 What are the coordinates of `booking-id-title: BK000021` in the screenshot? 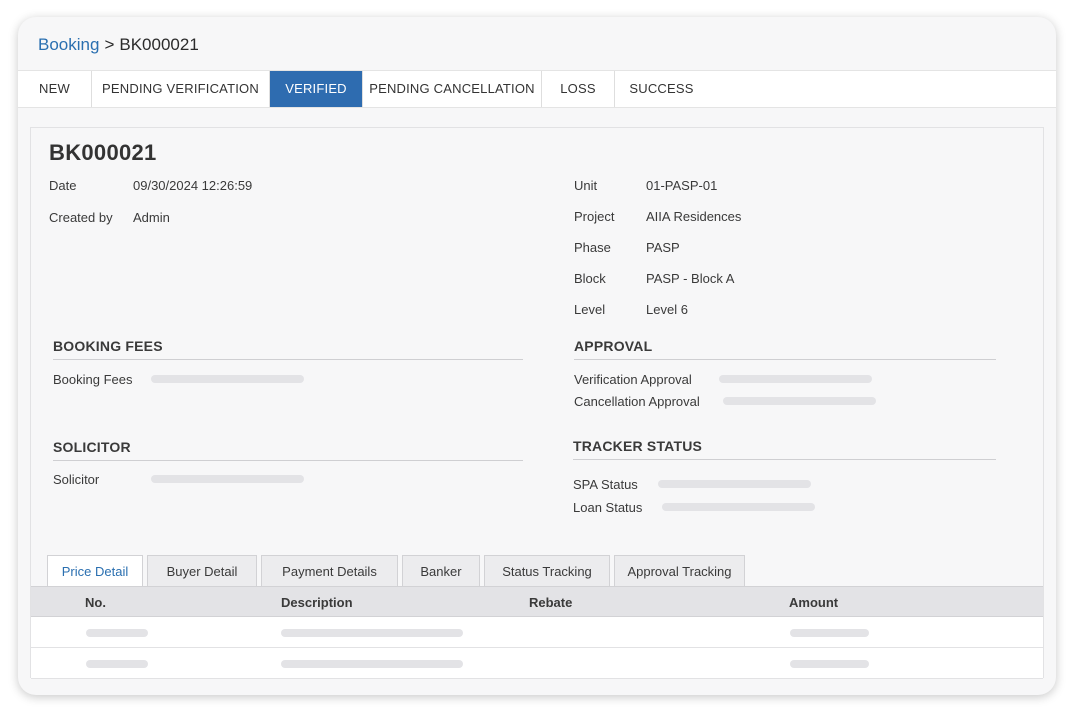 It's located at (103, 152).